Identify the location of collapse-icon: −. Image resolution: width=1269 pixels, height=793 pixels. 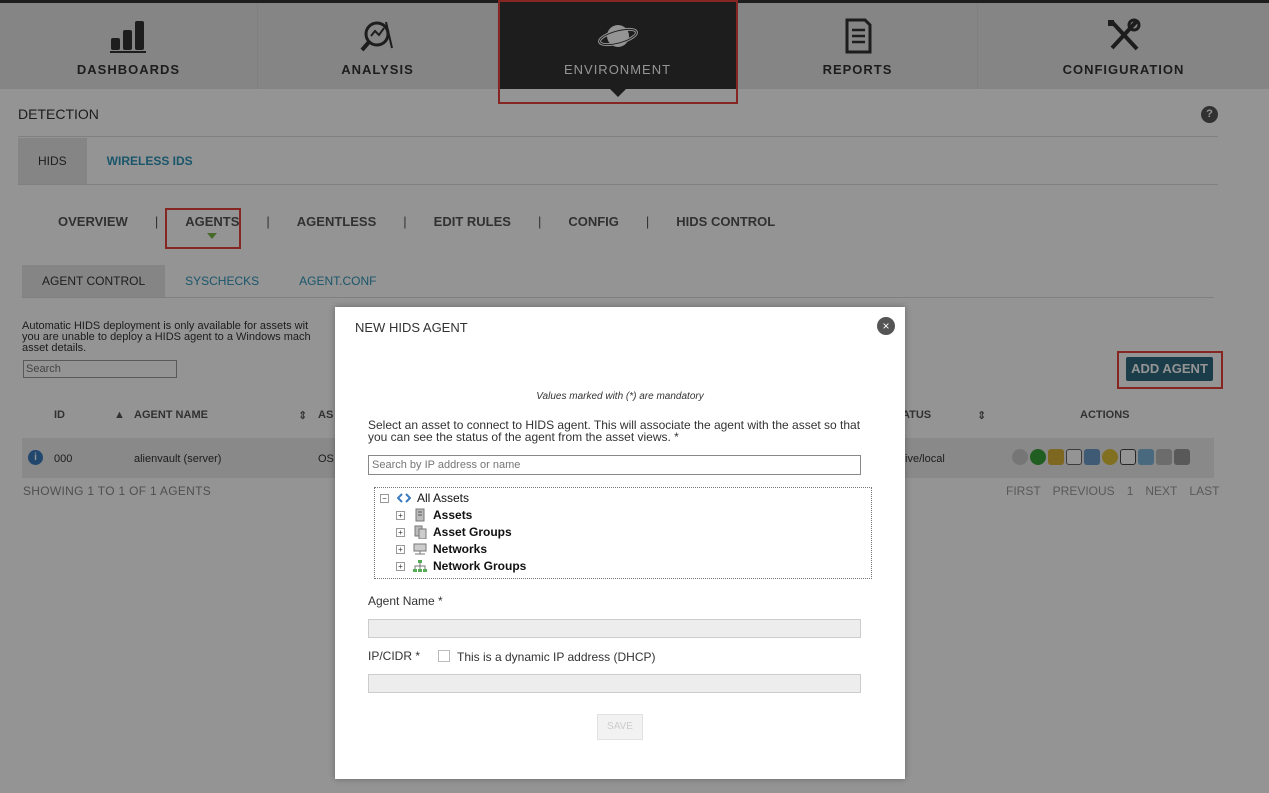
(384, 498).